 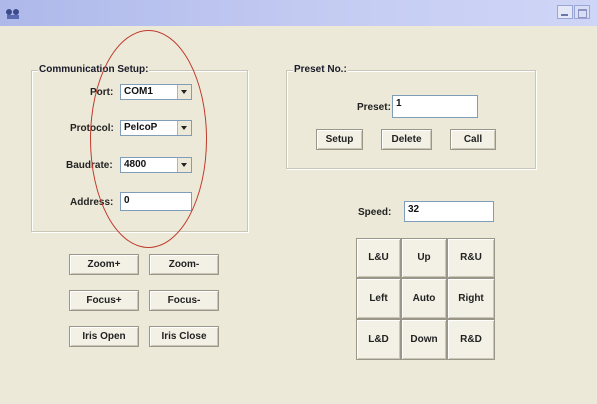 I want to click on pan-right-button: Right, so click(x=471, y=298).